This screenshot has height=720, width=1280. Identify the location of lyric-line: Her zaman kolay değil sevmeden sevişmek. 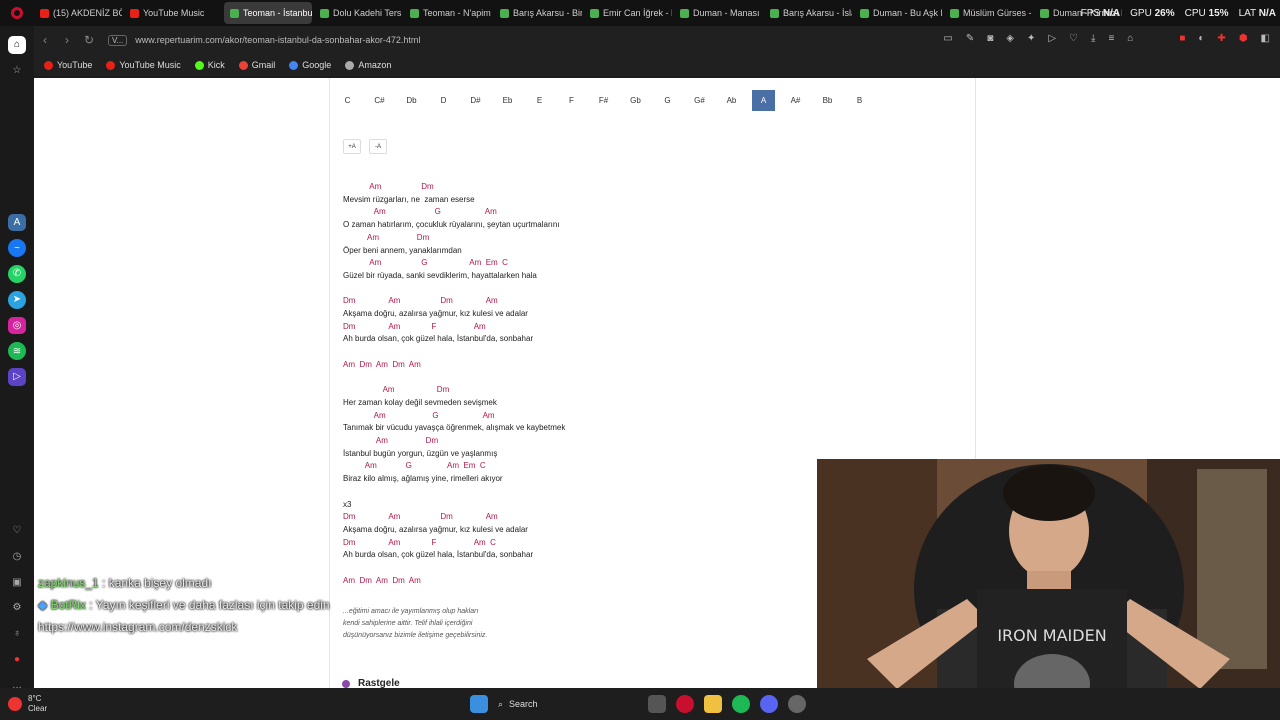
(420, 402).